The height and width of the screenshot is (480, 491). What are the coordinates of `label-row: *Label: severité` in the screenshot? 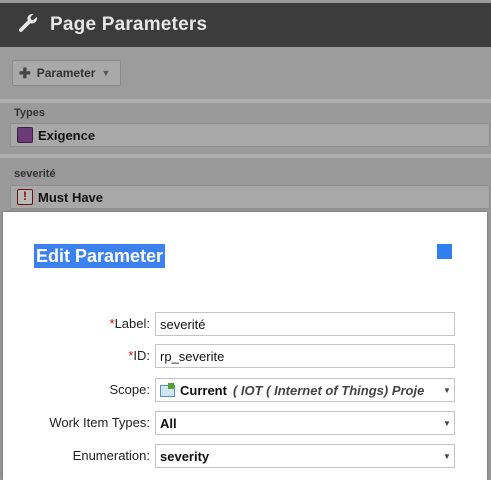 It's located at (245, 324).